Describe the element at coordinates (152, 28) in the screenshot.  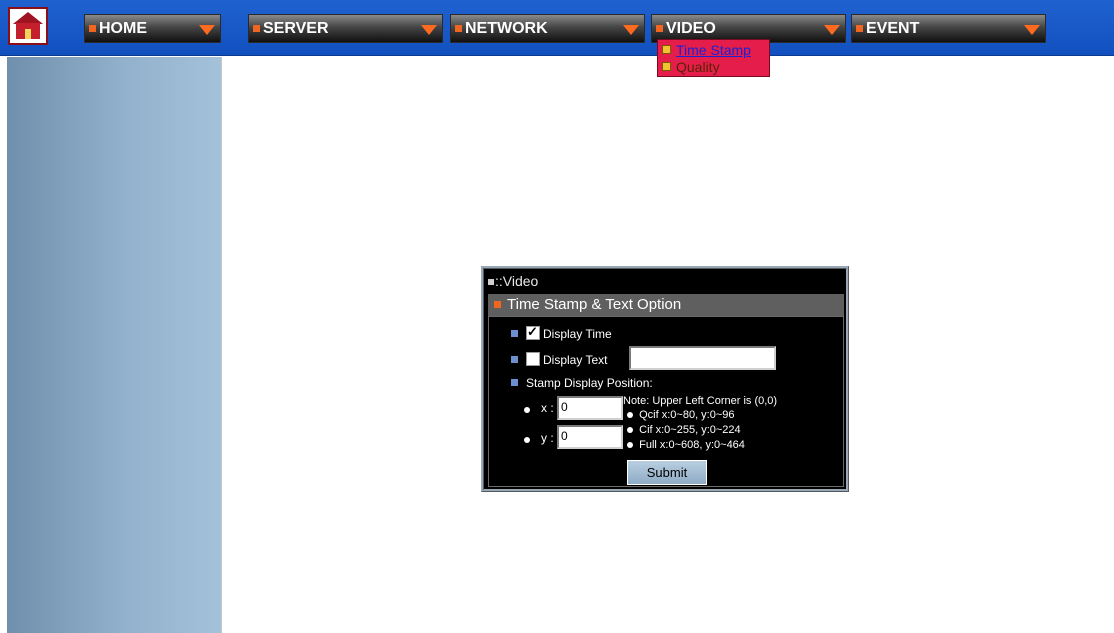
I see `menu-home: HOME` at that location.